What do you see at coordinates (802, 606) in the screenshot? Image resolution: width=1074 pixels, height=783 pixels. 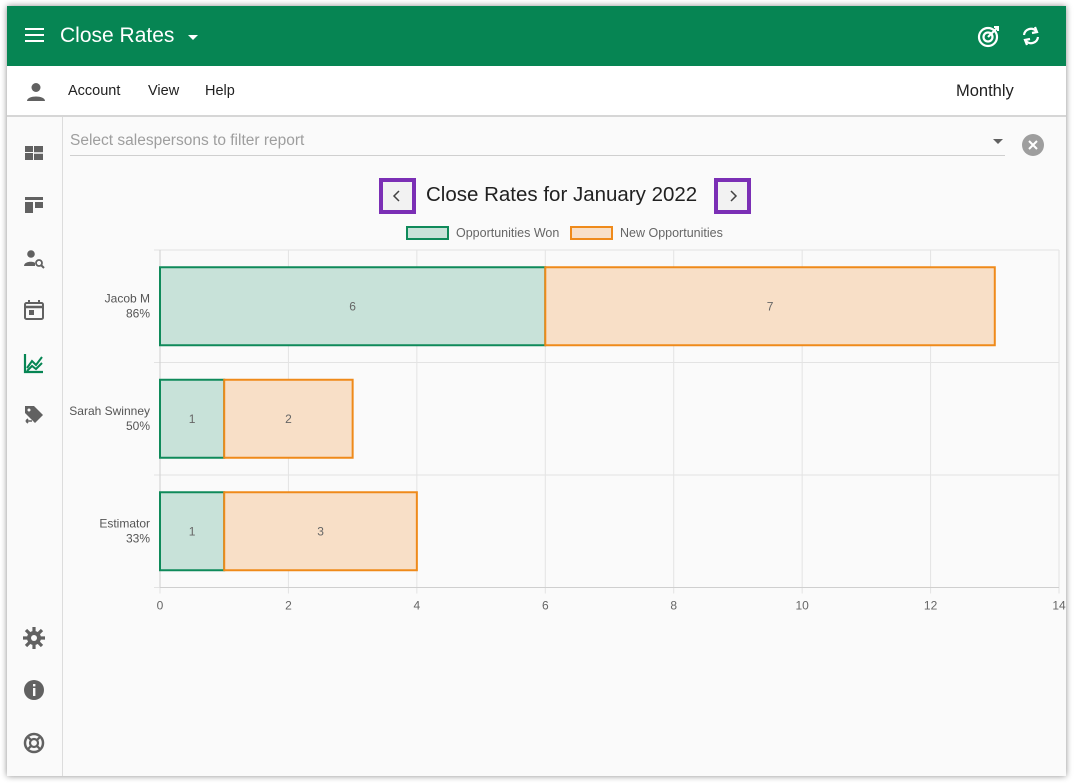 I see `x-tick-label: 10` at bounding box center [802, 606].